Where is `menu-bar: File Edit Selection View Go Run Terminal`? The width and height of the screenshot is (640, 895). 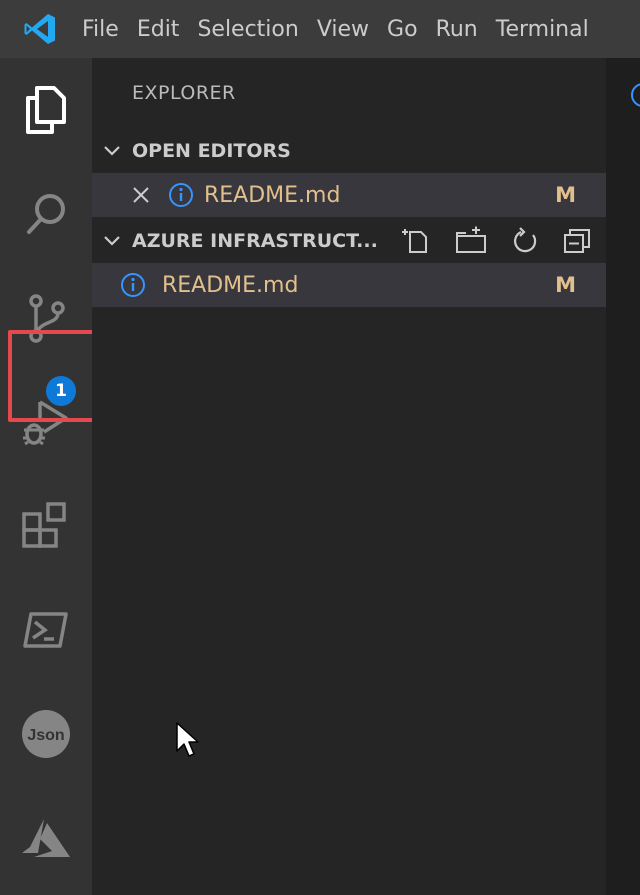
menu-bar: File Edit Selection View Go Run Terminal is located at coordinates (343, 29).